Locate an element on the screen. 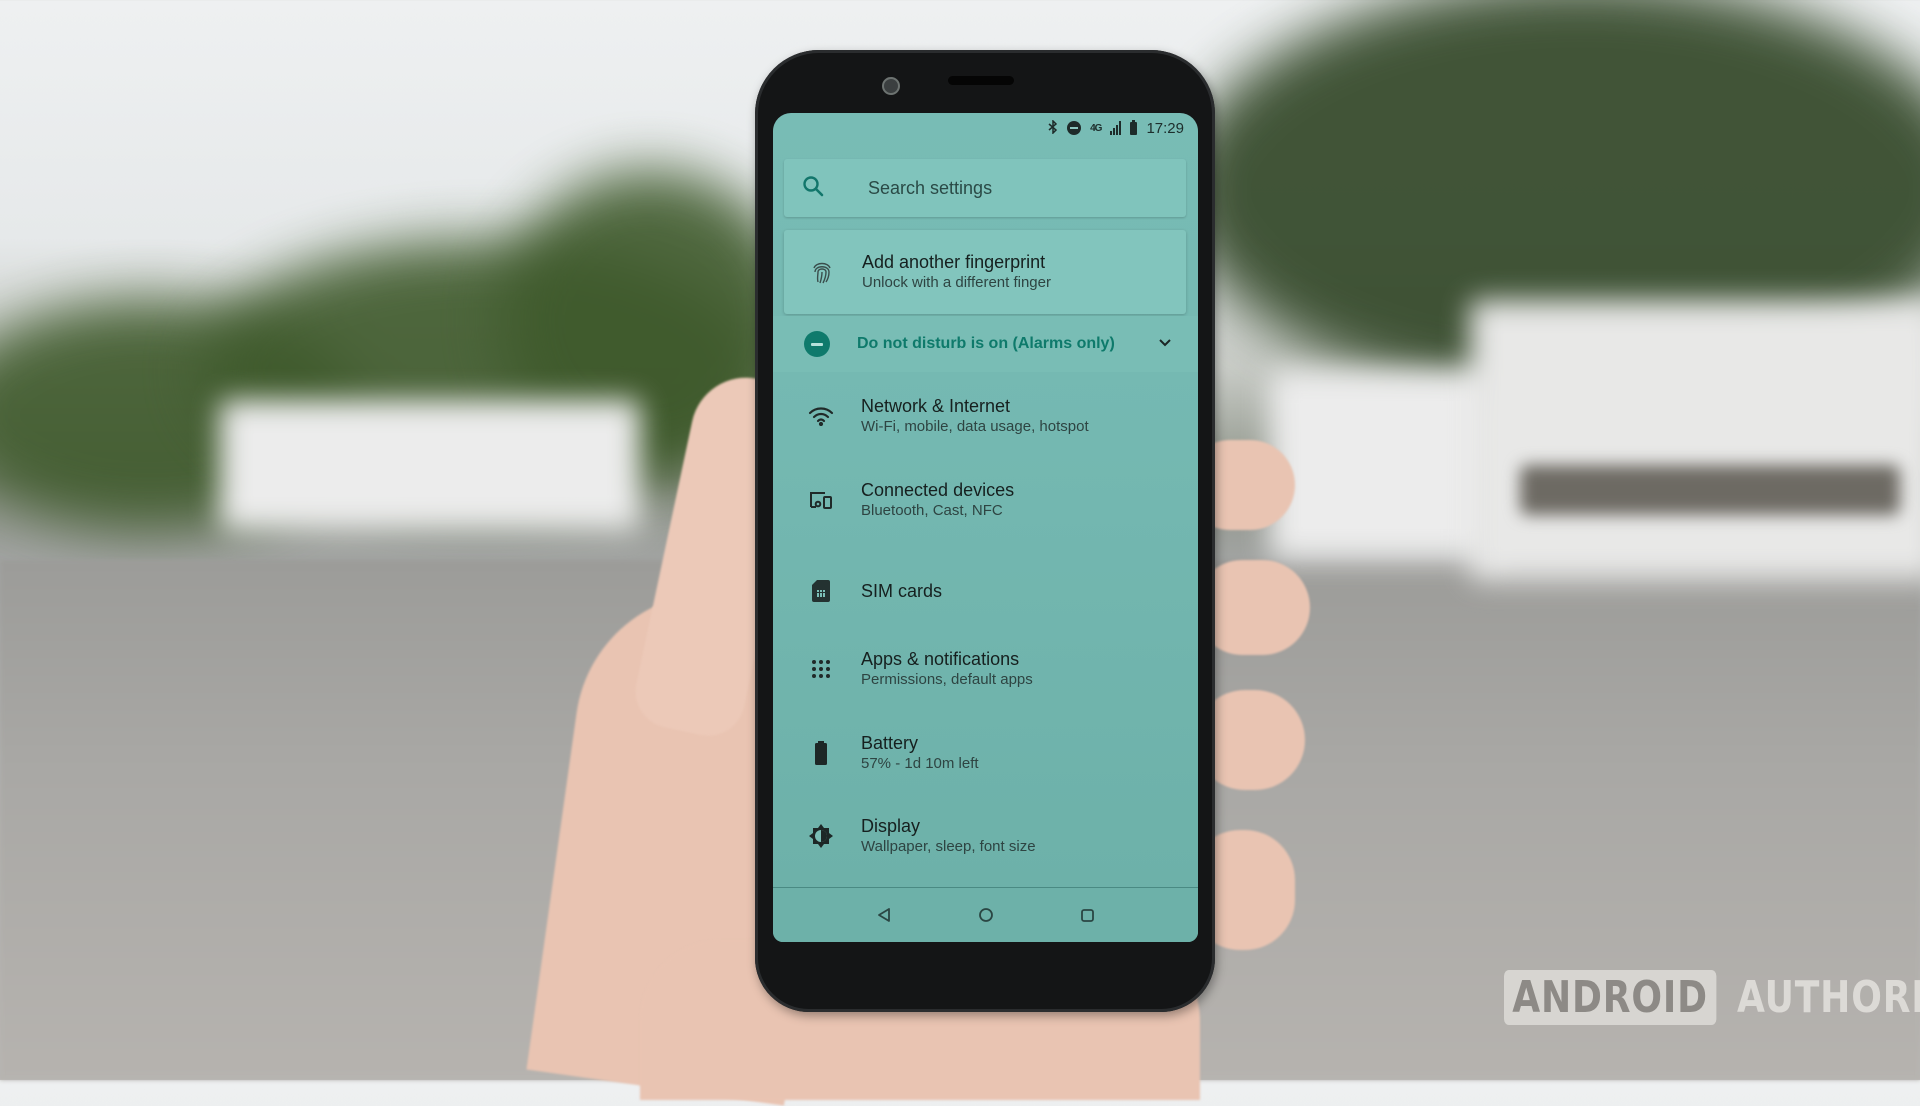 The width and height of the screenshot is (1920, 1106). settings-item-connected-devices: Connected devices Bluetooth, Cast, NFC is located at coordinates (985, 500).